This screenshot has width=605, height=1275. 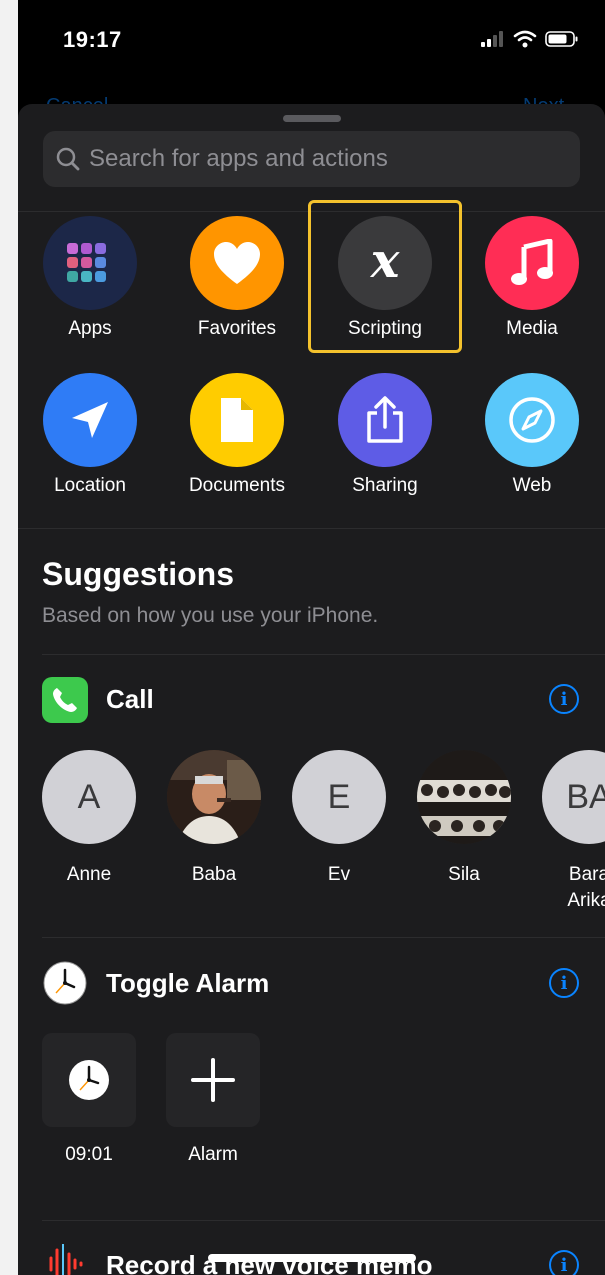 What do you see at coordinates (210, 615) in the screenshot?
I see `suggestions-subtitle: Based on how you use your iPhone.` at bounding box center [210, 615].